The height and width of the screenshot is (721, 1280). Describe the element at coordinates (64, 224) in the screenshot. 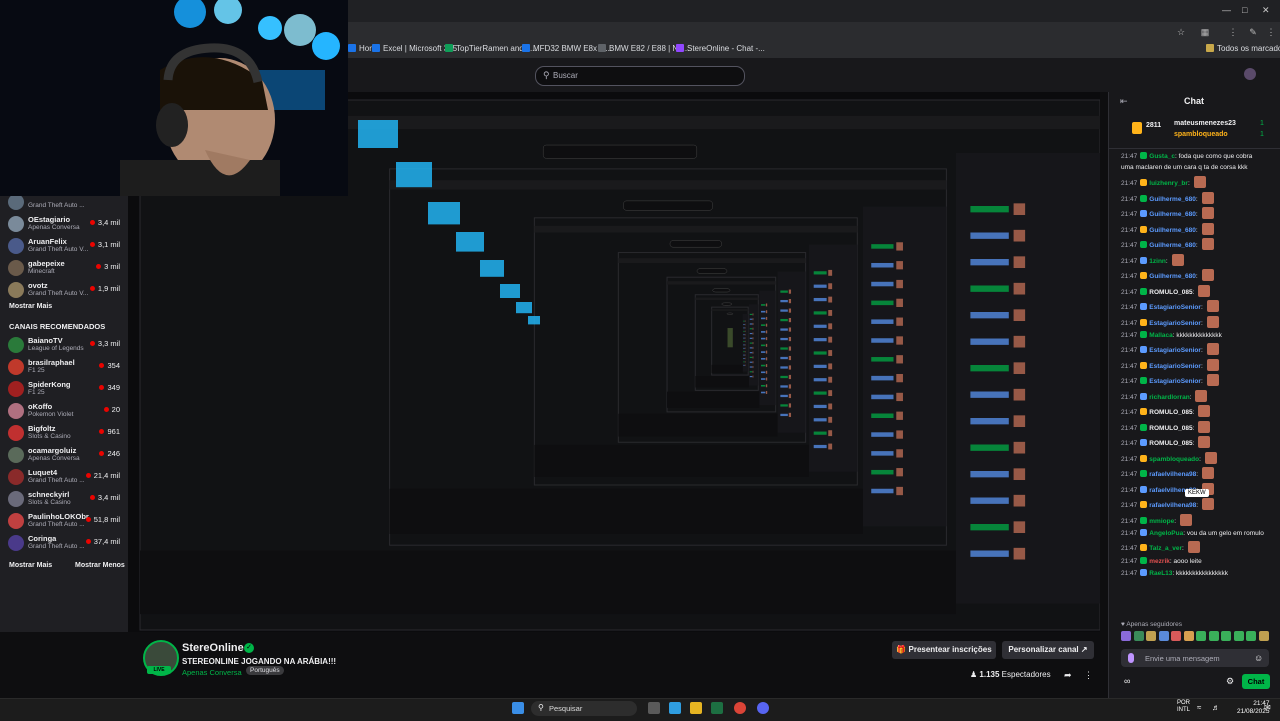

I see `sidebar-channel: OEstagiarioApenas Conversa3,4 mil` at that location.